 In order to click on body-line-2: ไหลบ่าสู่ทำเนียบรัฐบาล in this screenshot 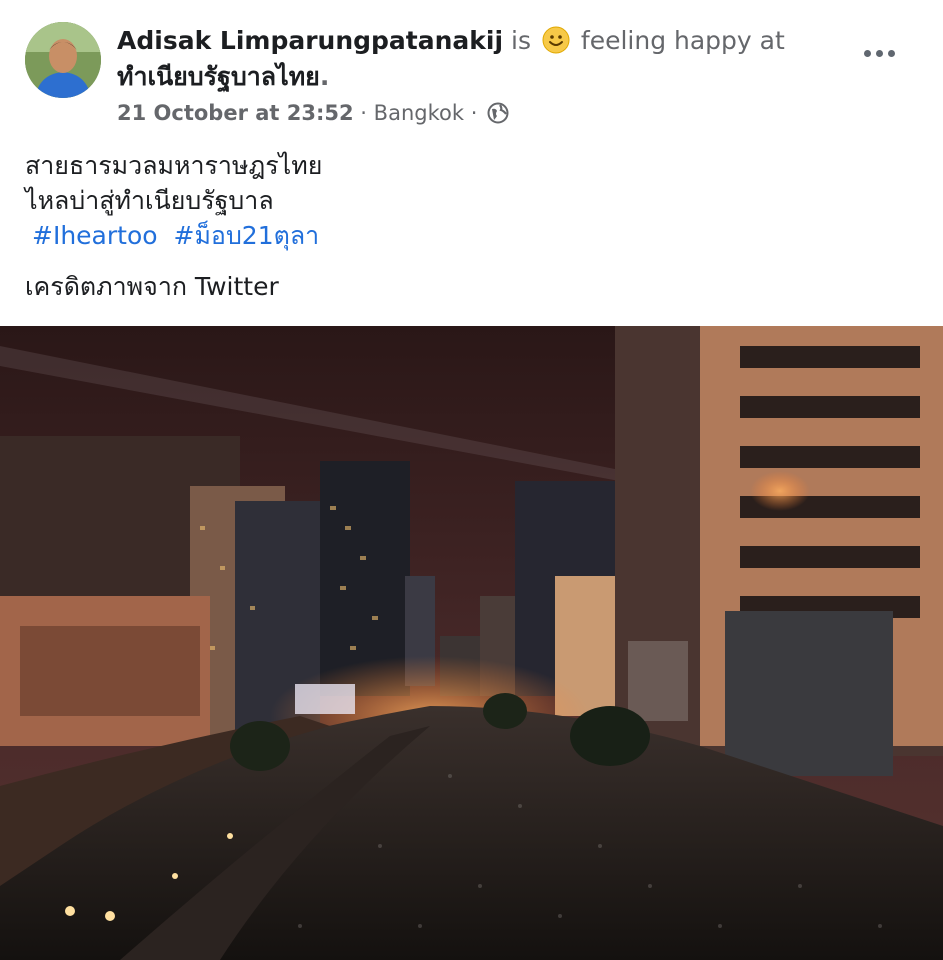, I will do `click(149, 200)`.